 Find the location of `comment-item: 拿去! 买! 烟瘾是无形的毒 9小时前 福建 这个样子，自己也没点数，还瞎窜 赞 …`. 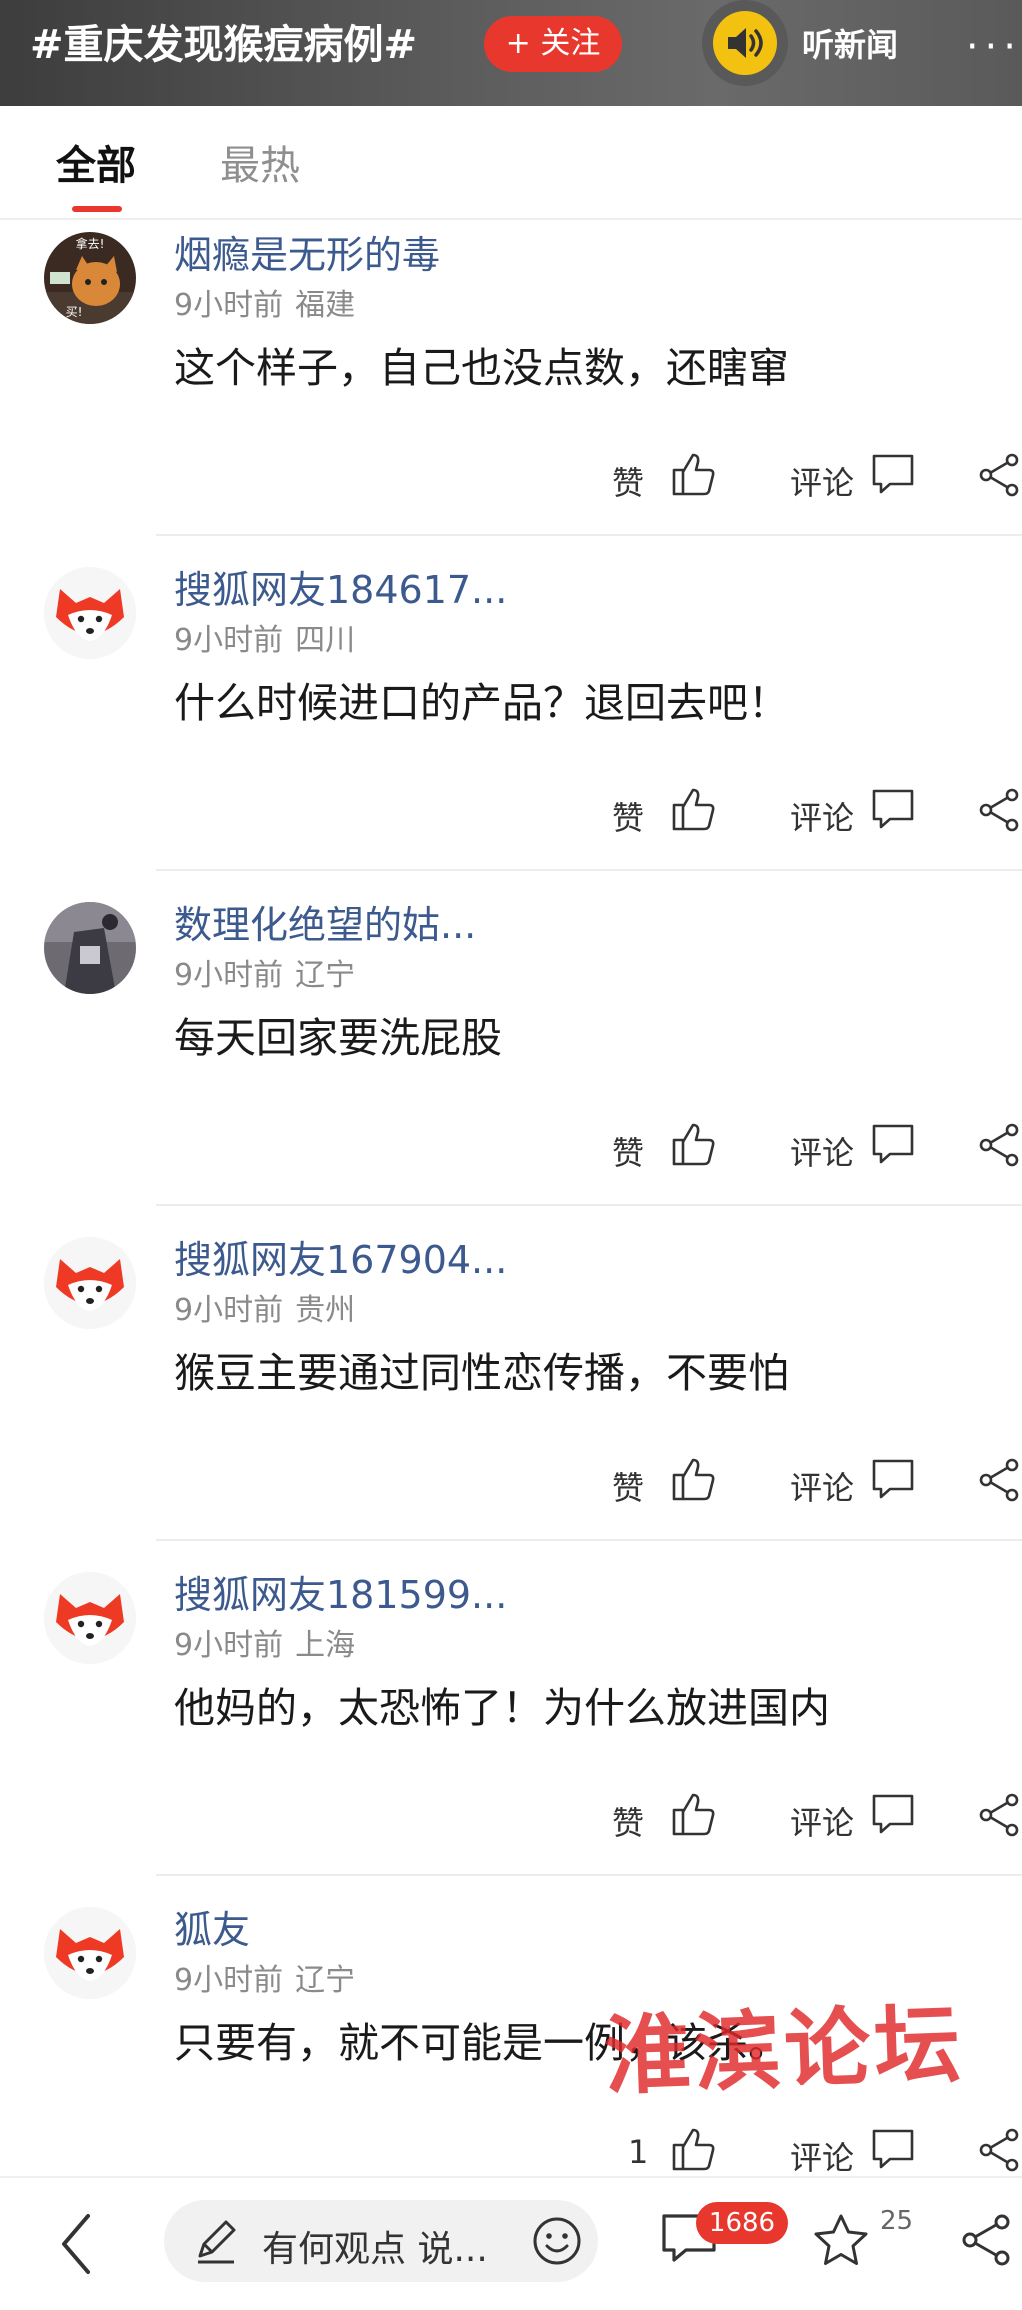

comment-item: 拿去! 买! 烟瘾是无形的毒 9小时前 福建 这个样子，自己也没点数，还瞎窜 赞 … is located at coordinates (511, 389).